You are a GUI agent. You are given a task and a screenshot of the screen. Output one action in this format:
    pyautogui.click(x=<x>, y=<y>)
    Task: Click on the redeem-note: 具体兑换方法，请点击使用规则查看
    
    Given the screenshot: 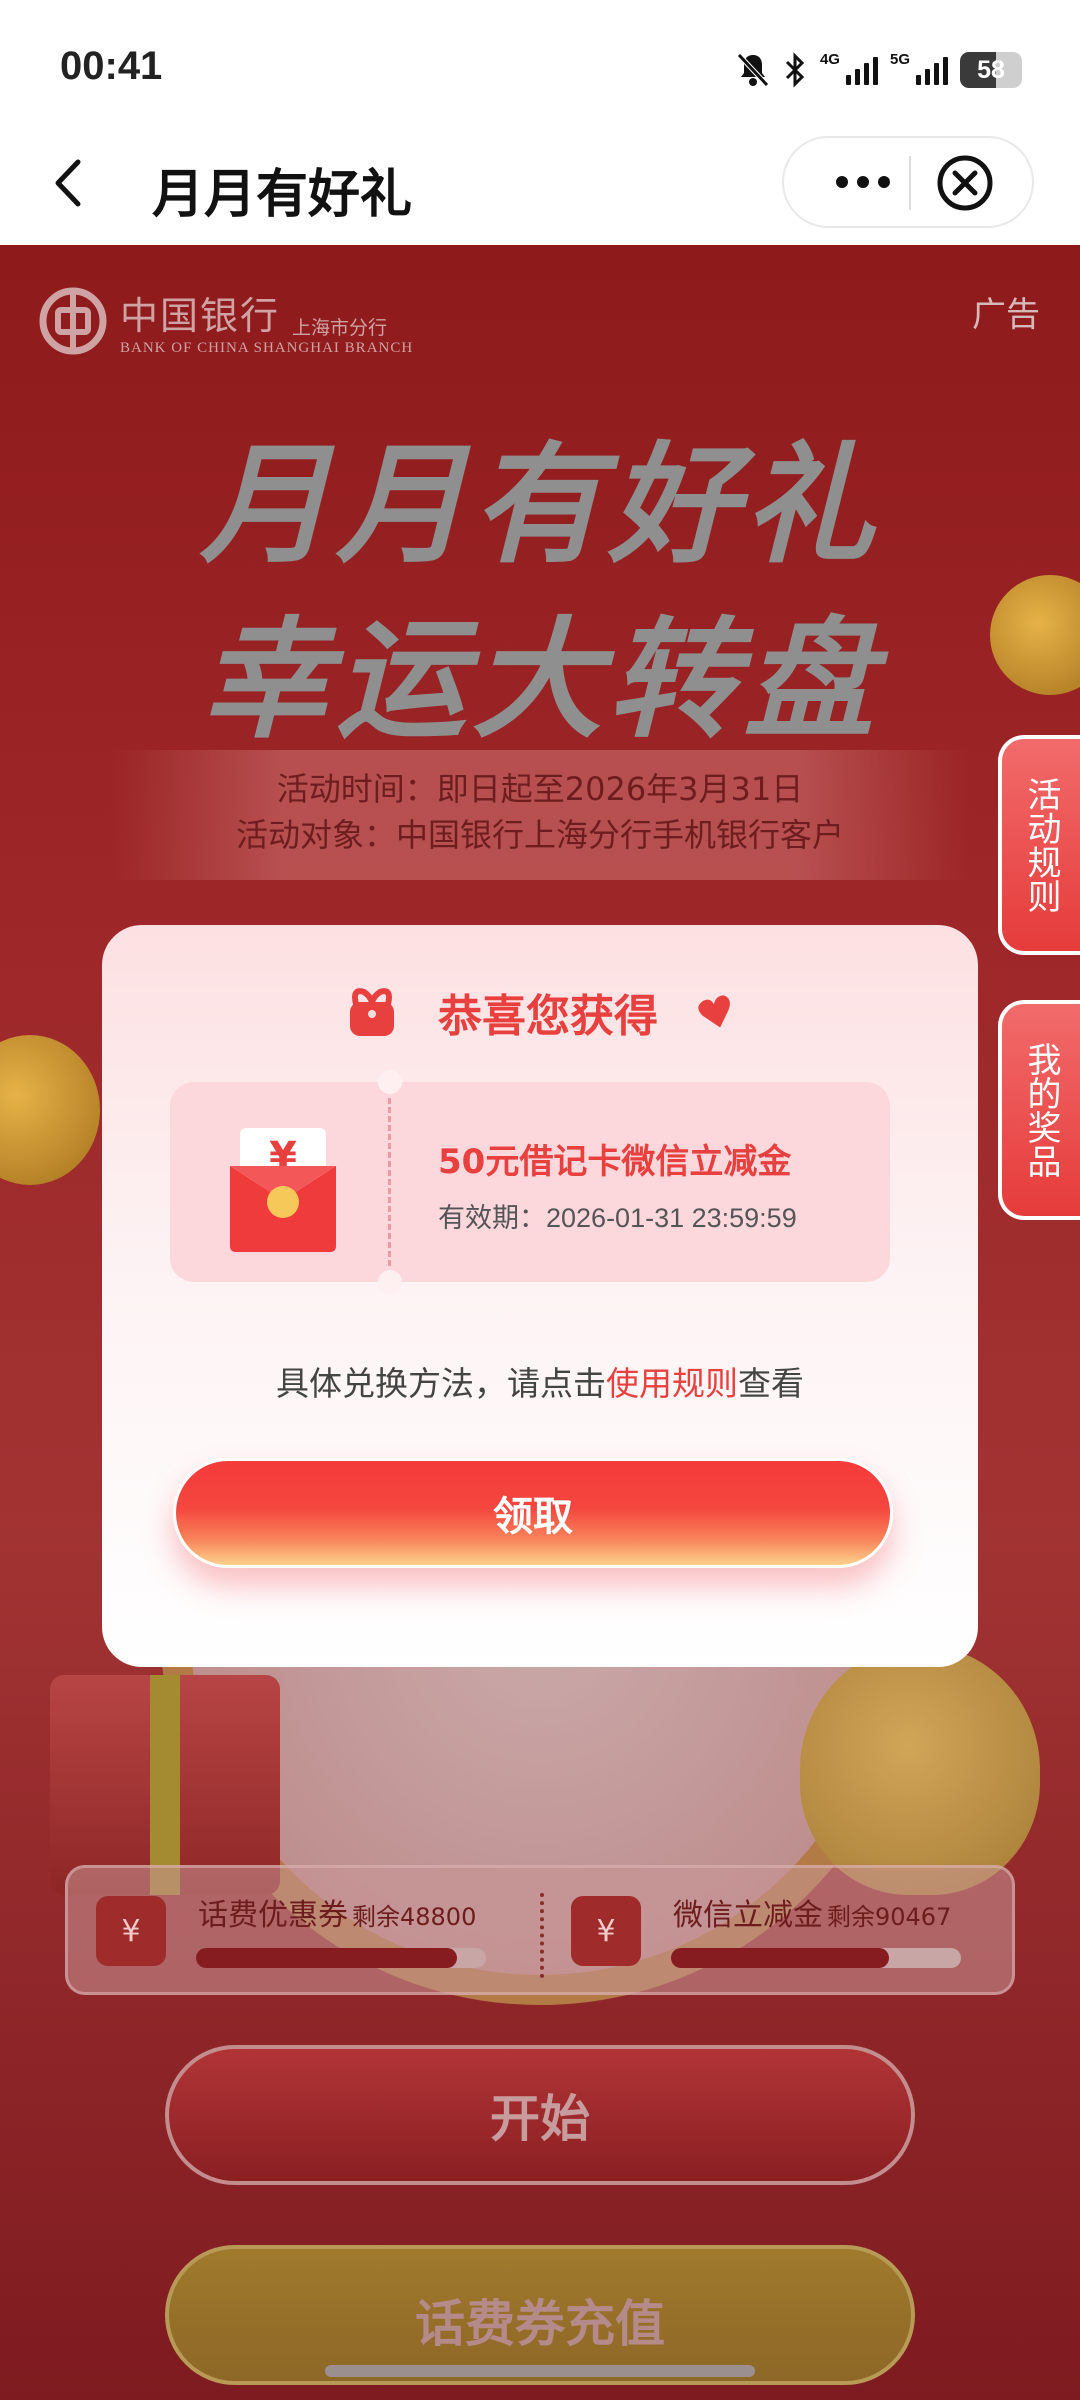 What is the action you would take?
    pyautogui.click(x=540, y=1381)
    